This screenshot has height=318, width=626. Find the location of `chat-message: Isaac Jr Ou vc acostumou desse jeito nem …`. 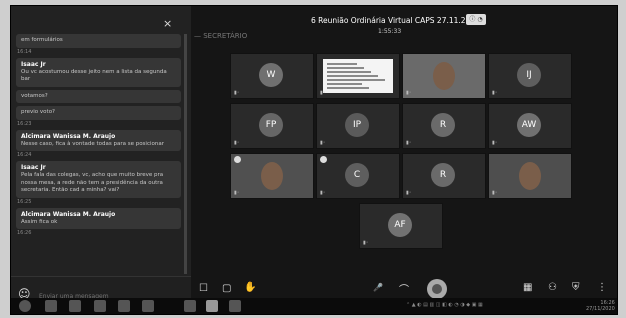

chat-message: Isaac Jr Ou vc acostumou desse jeito nem … is located at coordinates (98, 72).